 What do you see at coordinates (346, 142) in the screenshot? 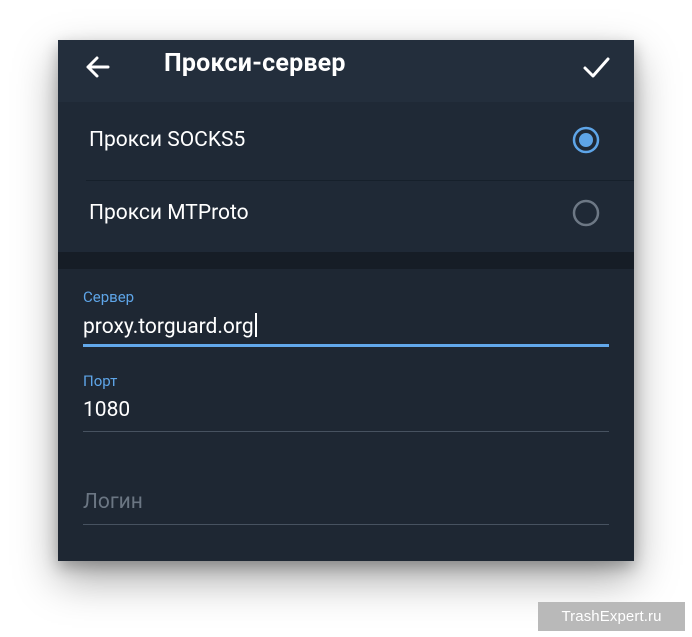
I see `proxy-option-socks5: Прокси SOCKS5` at bounding box center [346, 142].